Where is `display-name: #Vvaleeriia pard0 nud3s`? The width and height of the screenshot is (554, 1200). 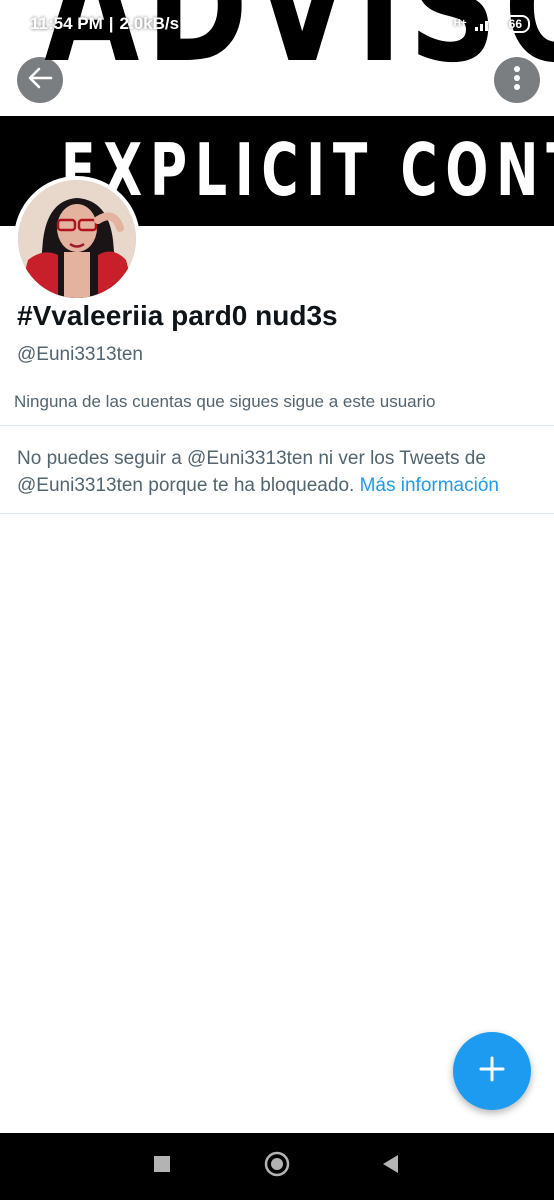
display-name: #Vvaleeriia pard0 nud3s is located at coordinates (177, 315).